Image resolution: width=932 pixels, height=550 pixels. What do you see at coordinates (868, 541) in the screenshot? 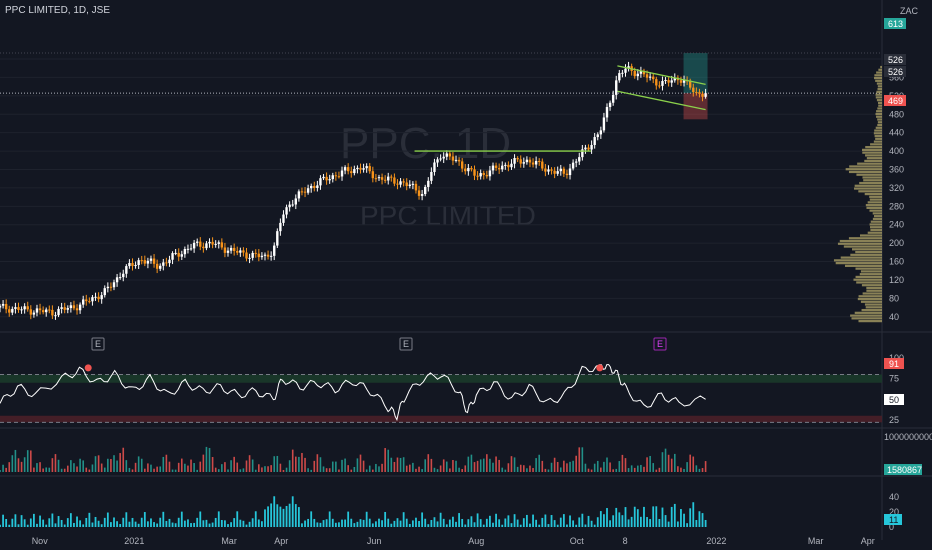
I see `x-tick-label: Apr` at bounding box center [868, 541].